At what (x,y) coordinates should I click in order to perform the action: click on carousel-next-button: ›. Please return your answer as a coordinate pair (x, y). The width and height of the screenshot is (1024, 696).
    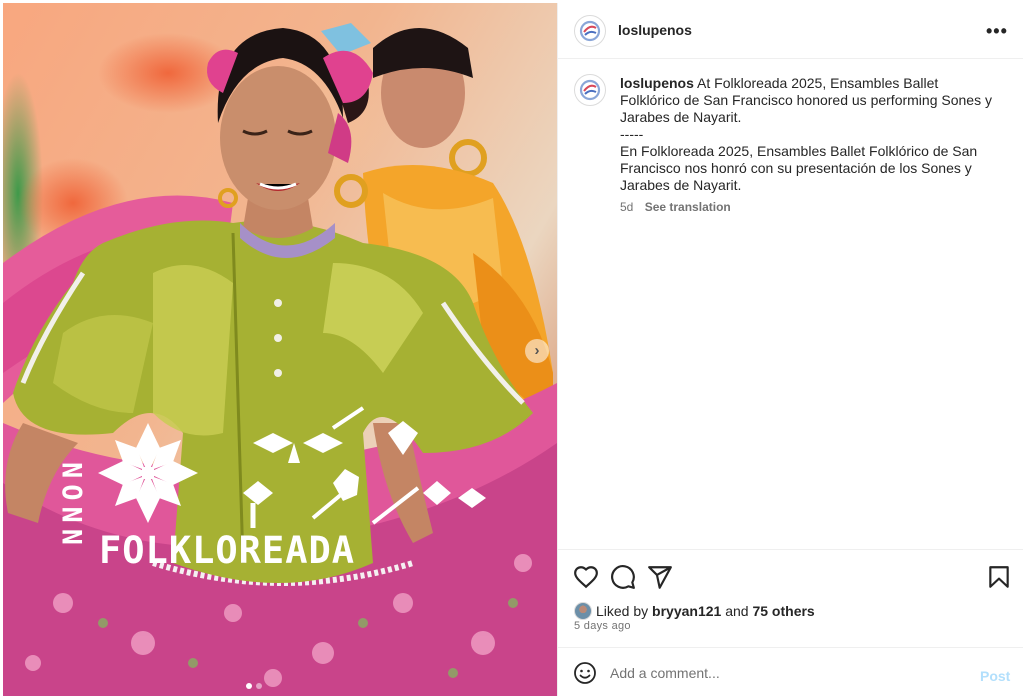
    Looking at the image, I should click on (537, 351).